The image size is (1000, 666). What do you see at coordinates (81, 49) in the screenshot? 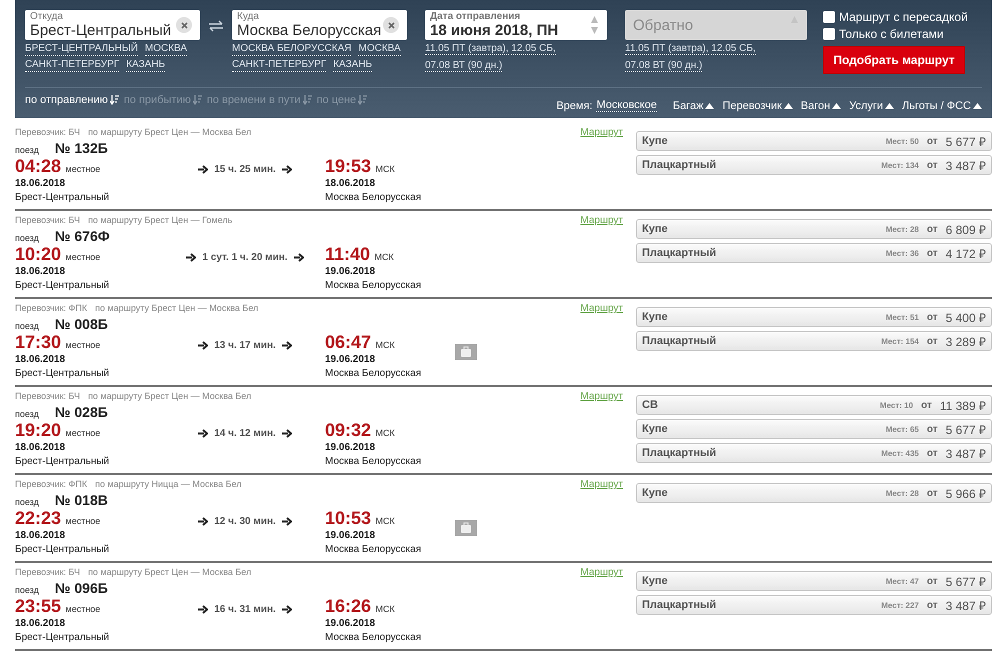
I see `station-link: БРЕСТ-ЦЕНТРАЛЬНЫЙ` at bounding box center [81, 49].